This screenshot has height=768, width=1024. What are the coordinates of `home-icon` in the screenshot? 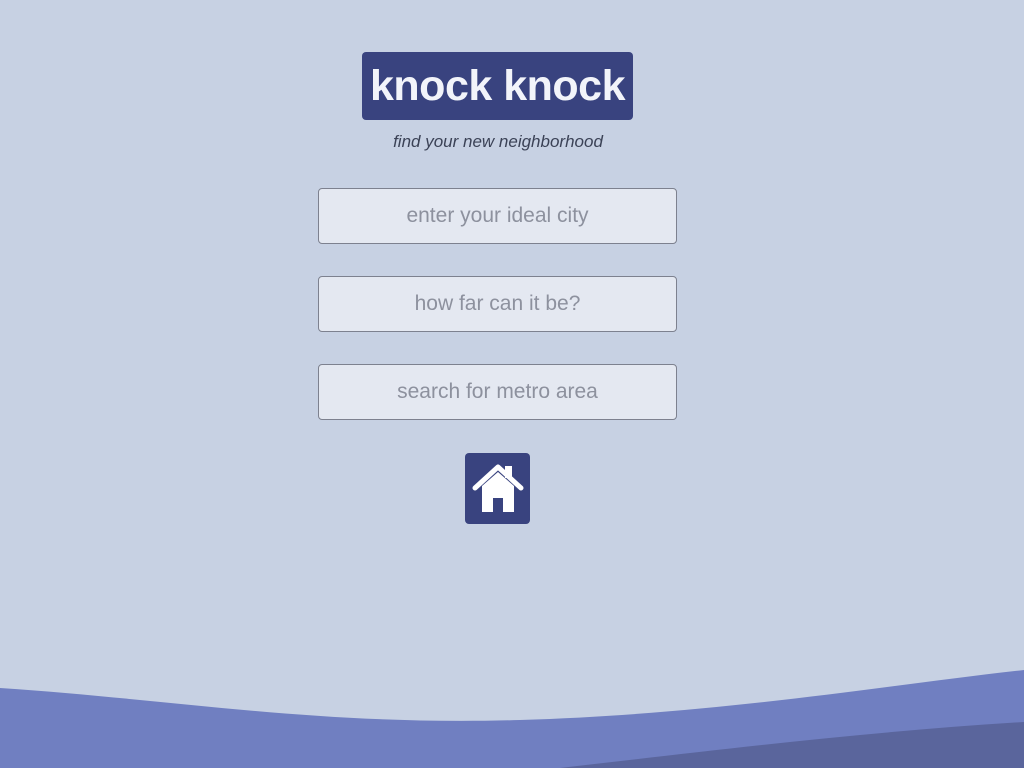 It's located at (498, 489).